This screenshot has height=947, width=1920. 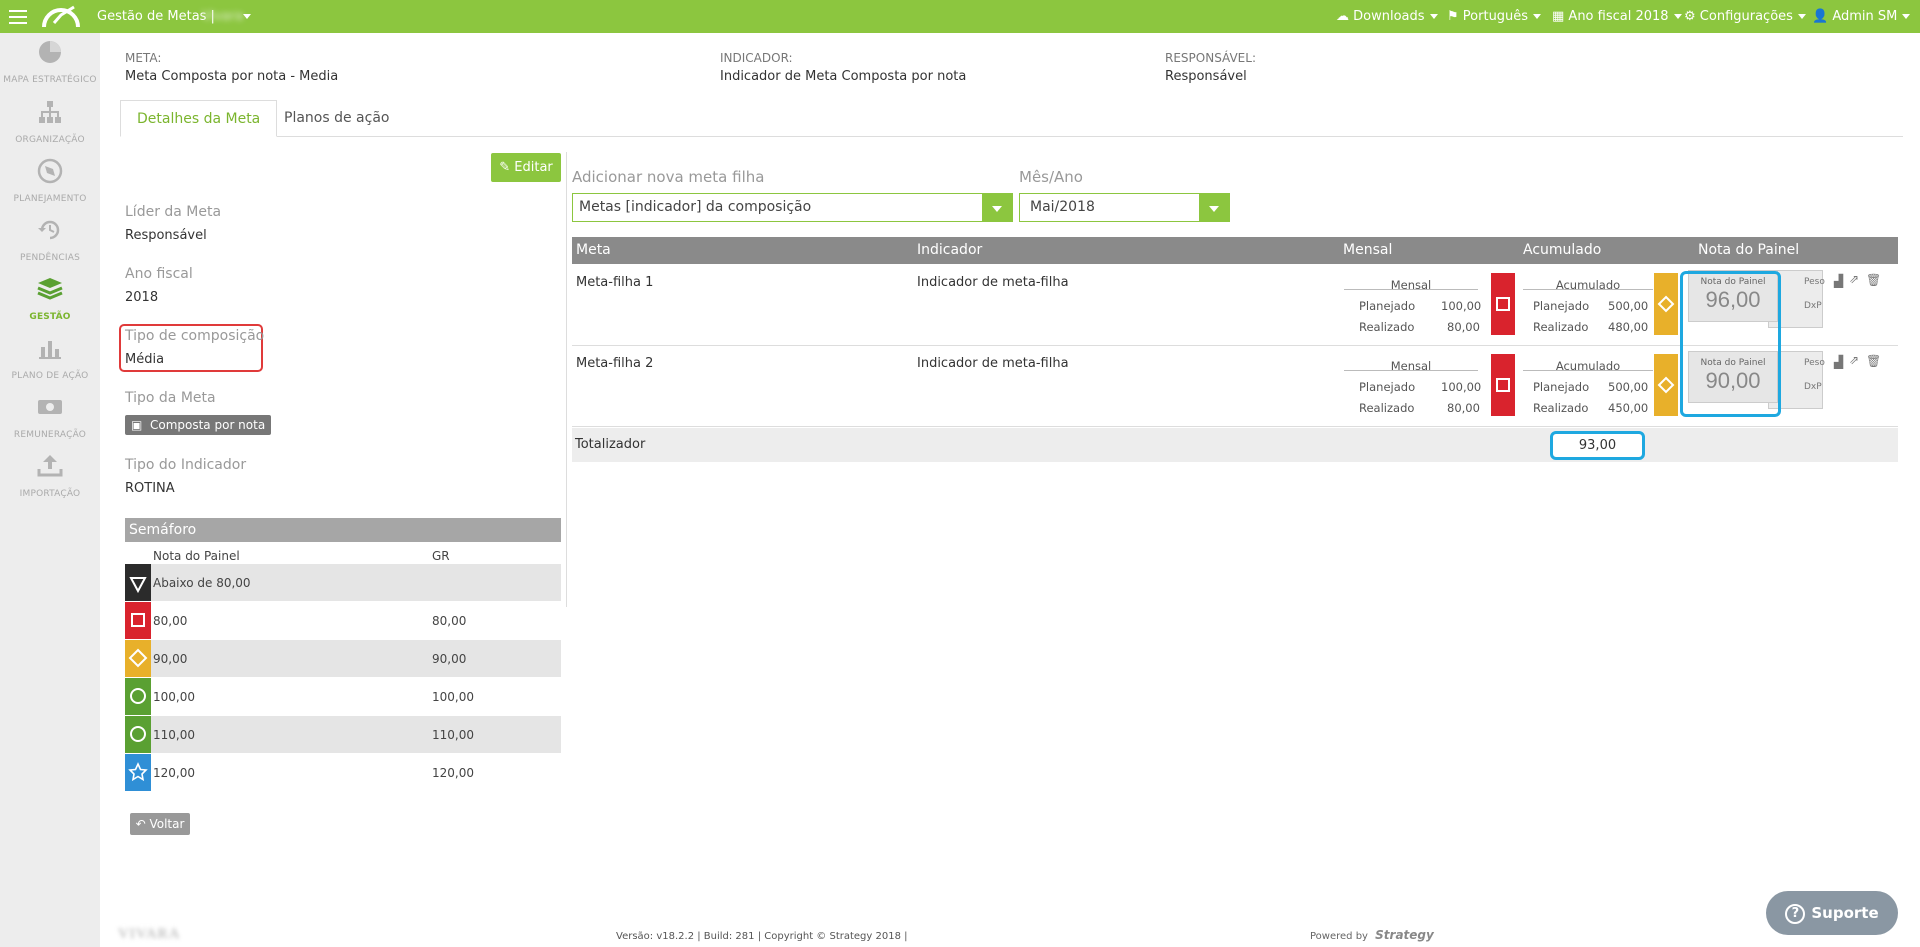 I want to click on sidebar-item-importacao: IMPORTAÇÃO, so click(x=50, y=476).